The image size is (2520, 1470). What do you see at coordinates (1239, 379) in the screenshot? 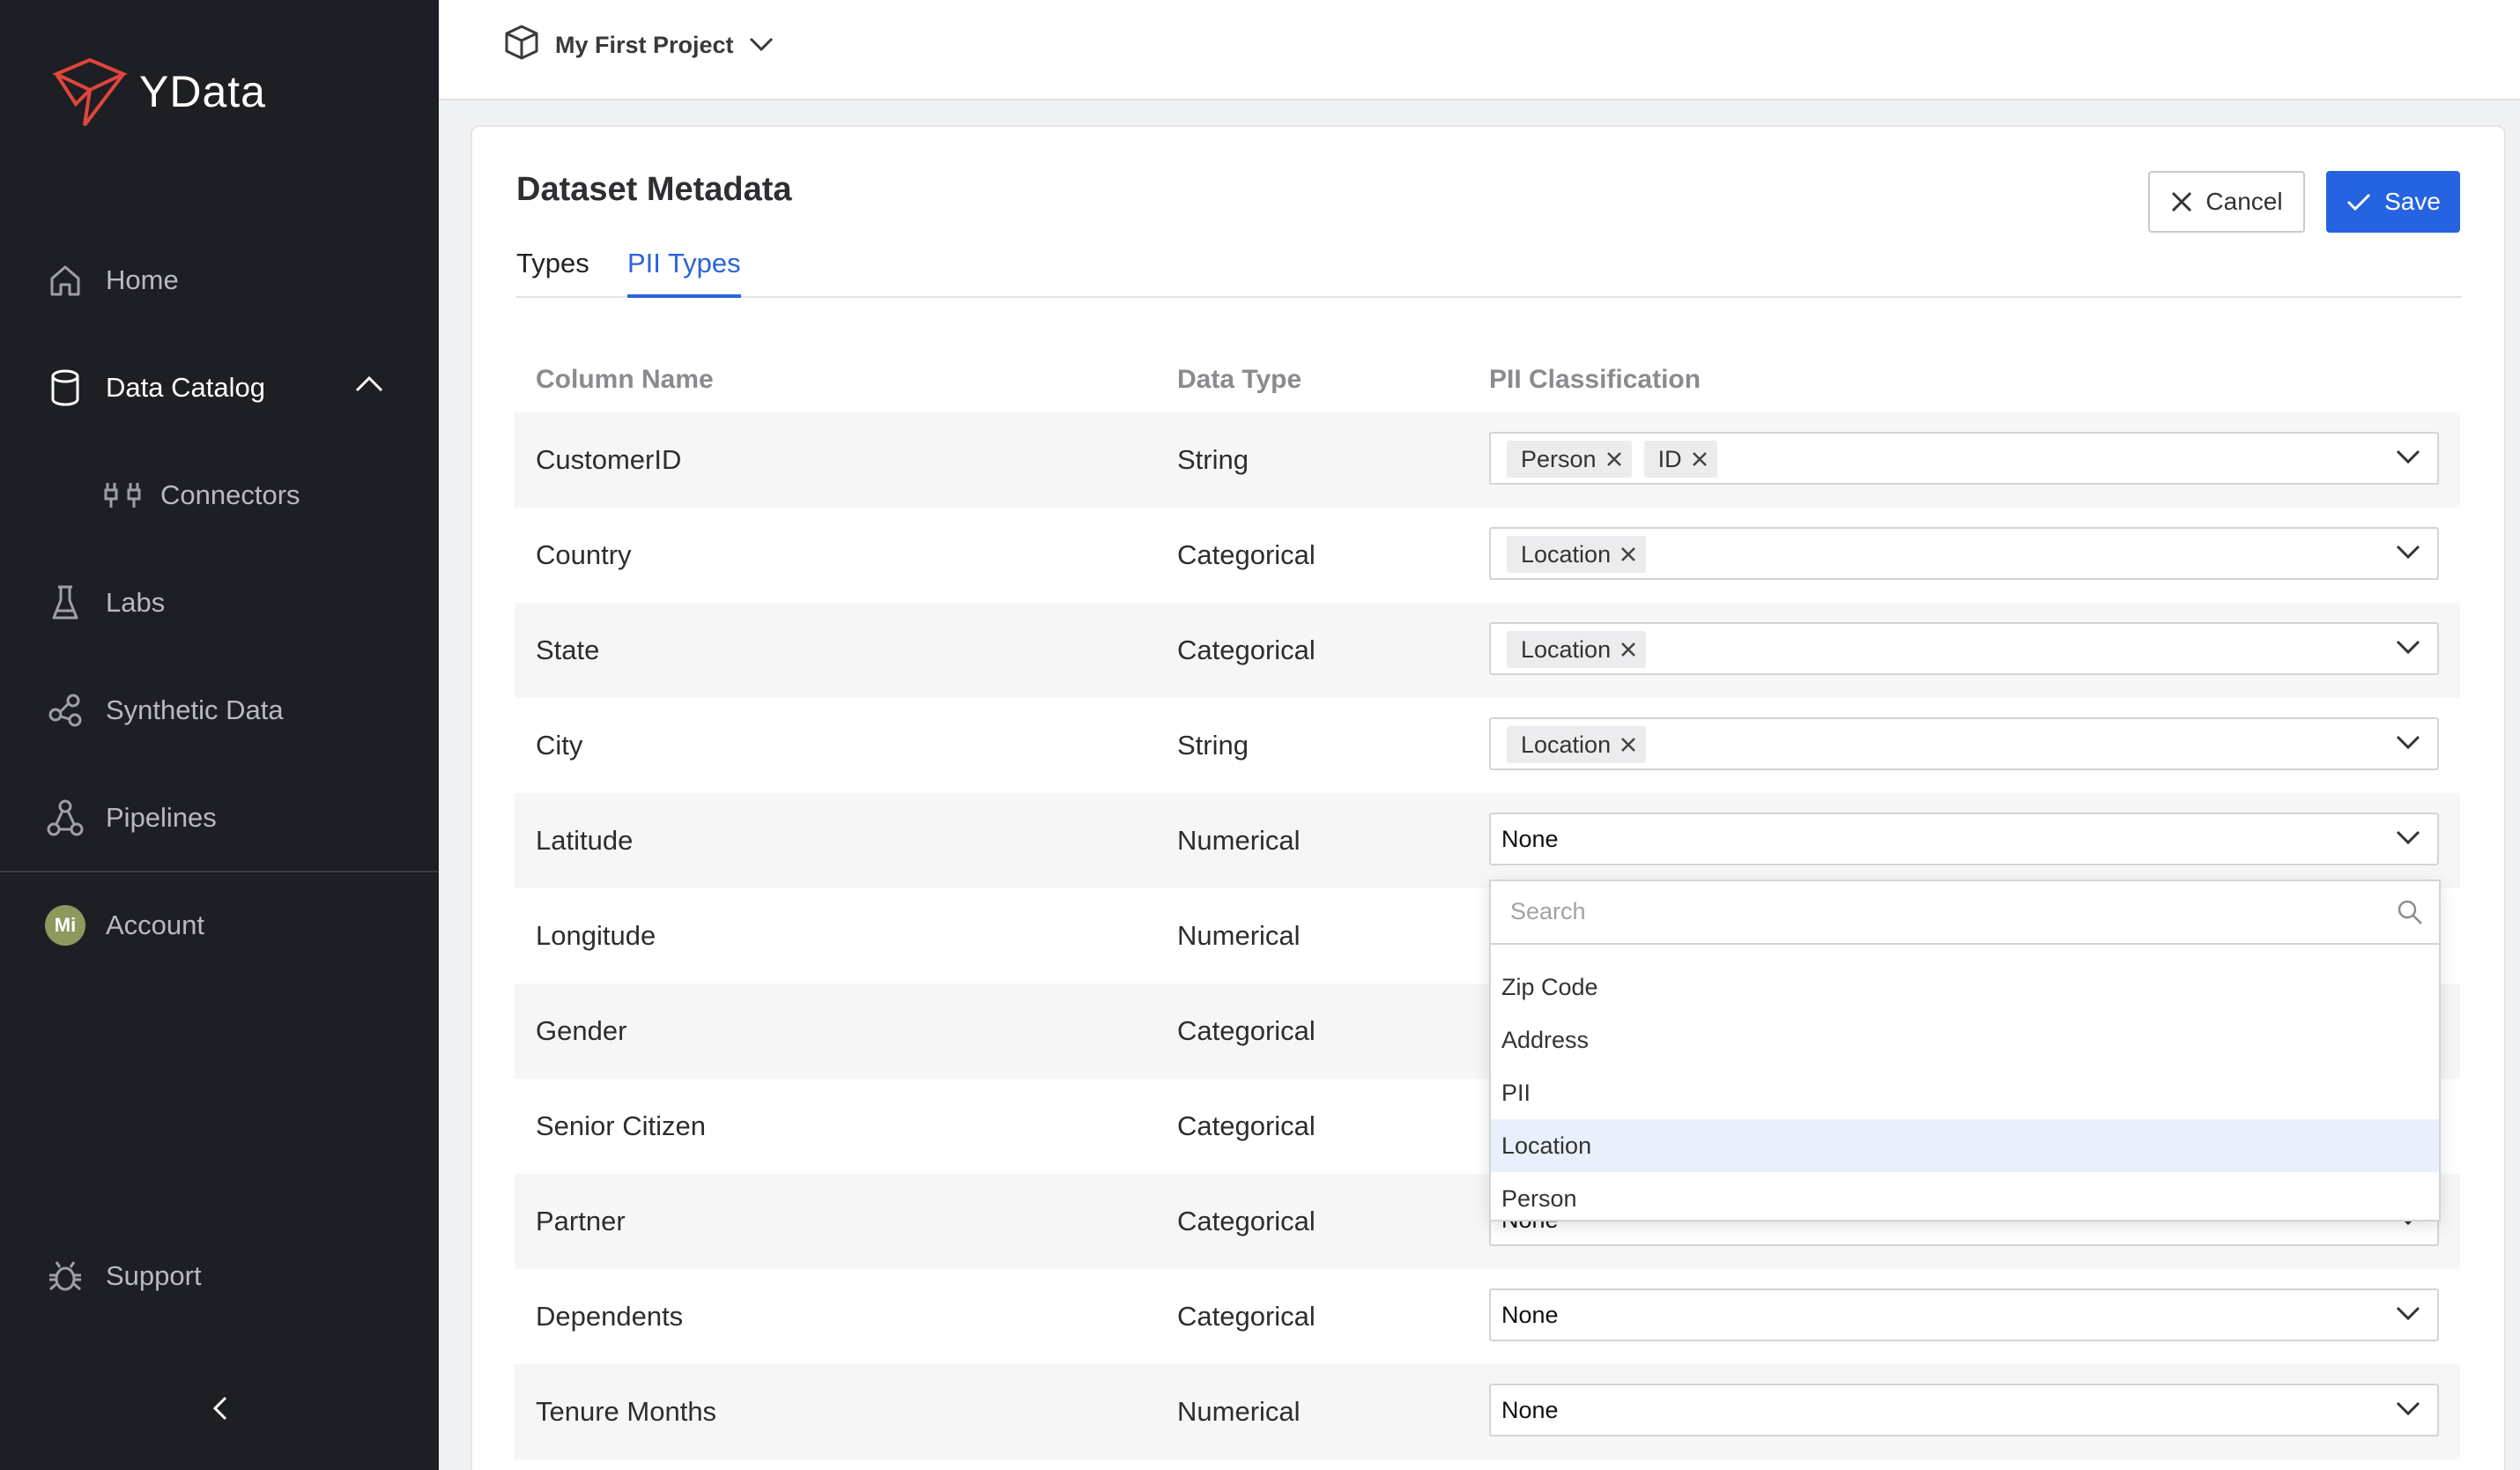
I see `header-data-type: Data Type` at bounding box center [1239, 379].